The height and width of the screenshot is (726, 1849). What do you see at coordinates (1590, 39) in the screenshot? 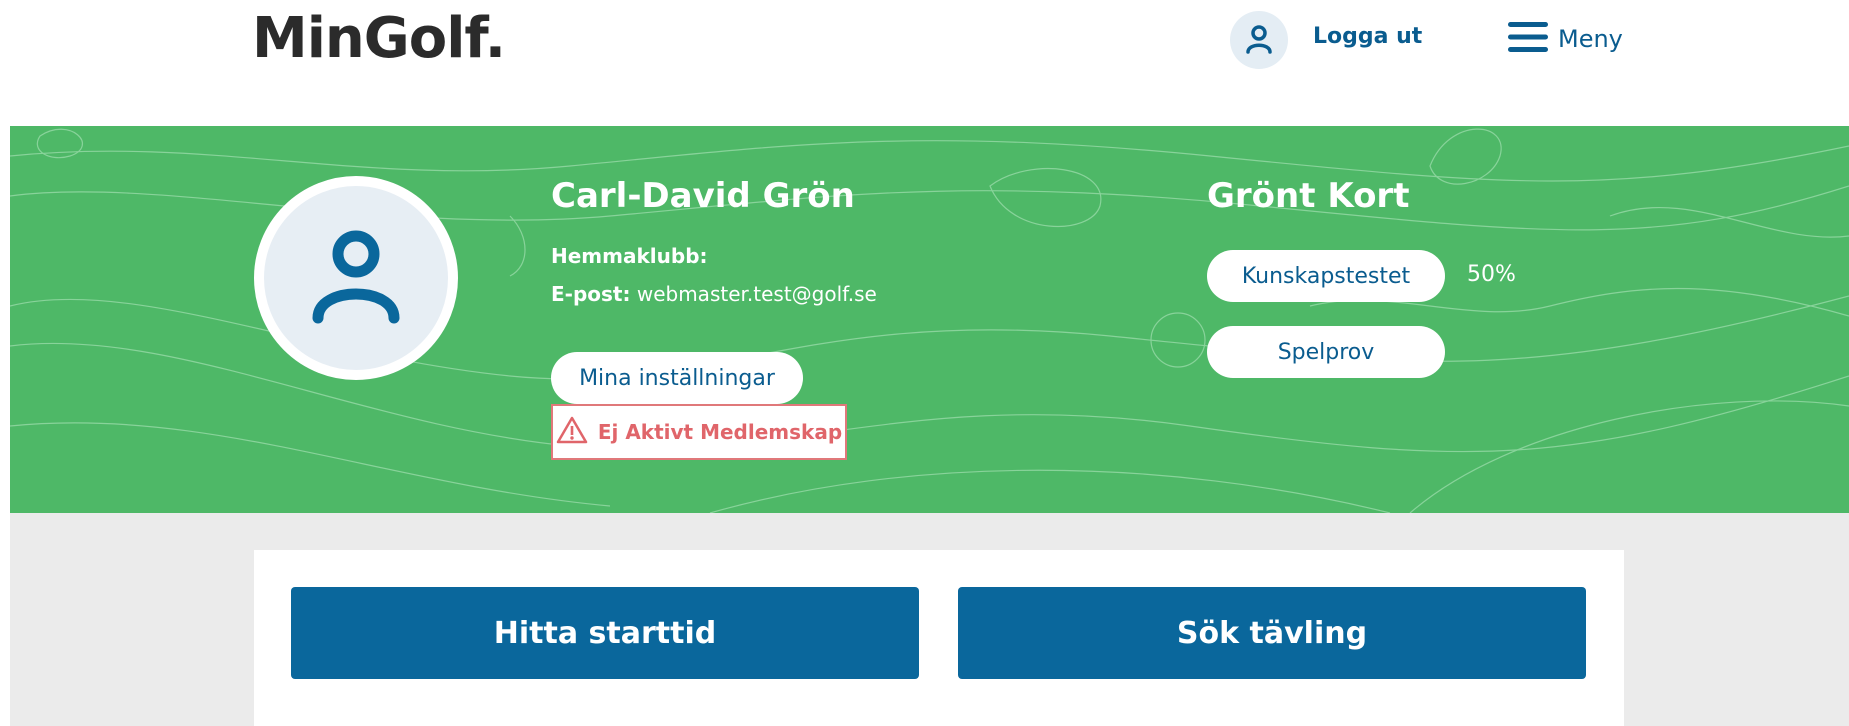
I see `menu-label: Meny` at bounding box center [1590, 39].